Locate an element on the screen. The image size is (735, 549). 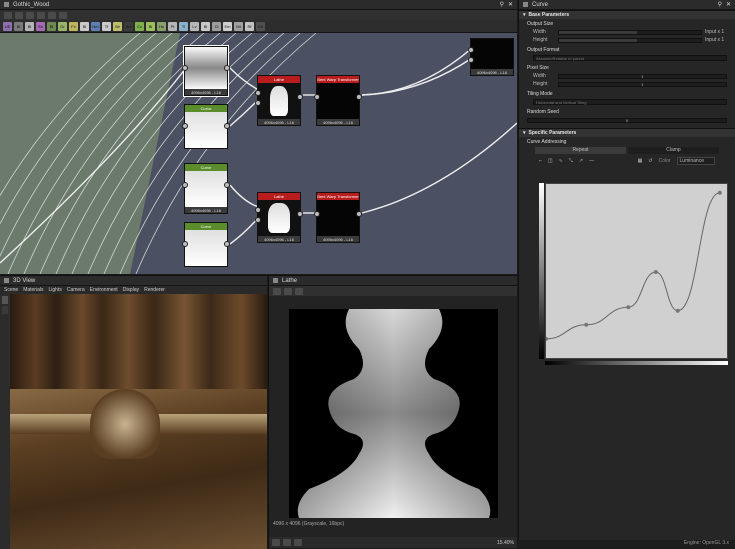
library-chip: Sh is located at coordinates (40, 26).